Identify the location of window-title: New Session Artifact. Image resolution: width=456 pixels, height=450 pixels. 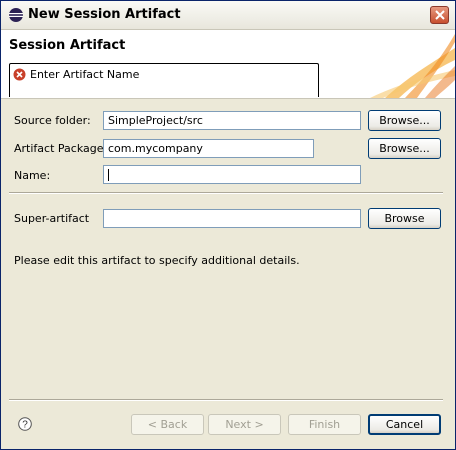
(104, 14).